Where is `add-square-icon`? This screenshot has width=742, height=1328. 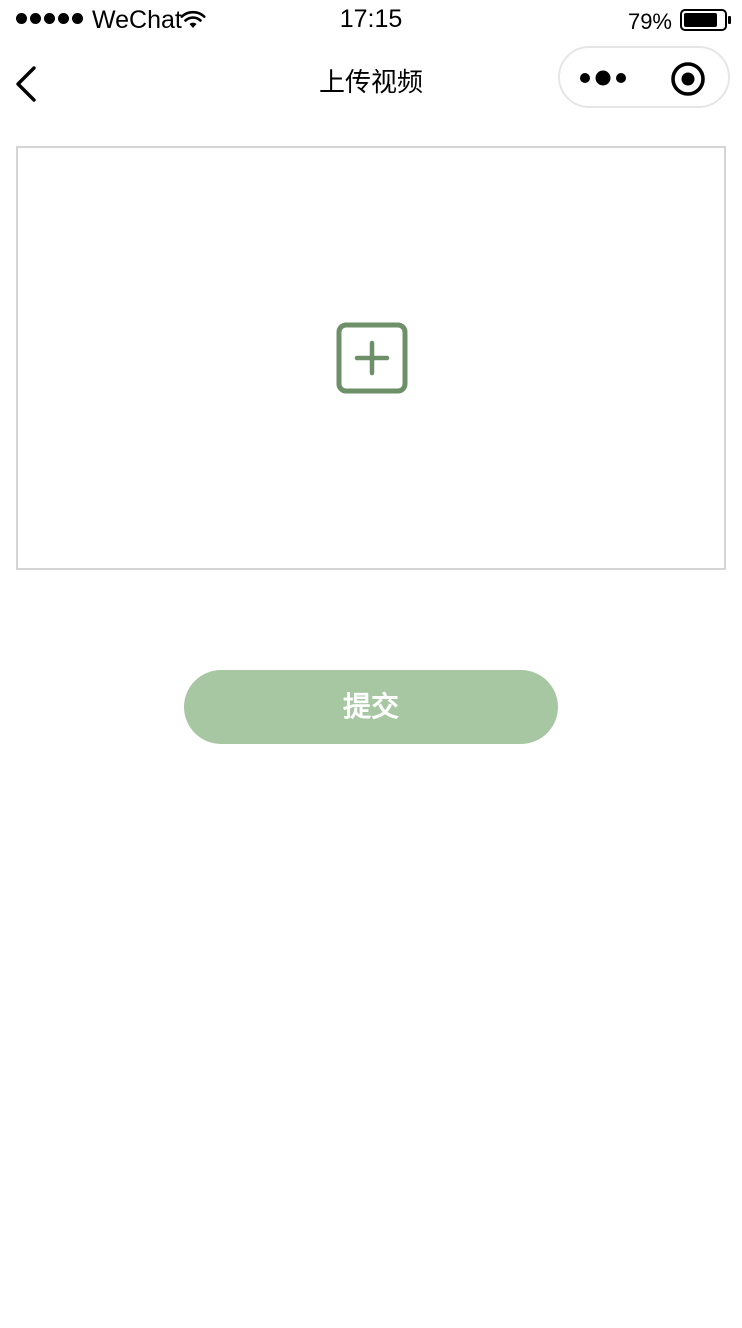 add-square-icon is located at coordinates (372, 358).